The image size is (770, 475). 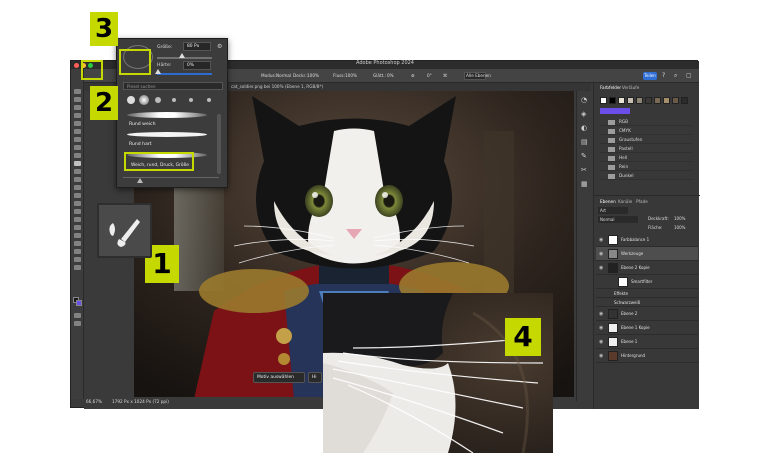 I want to click on crop-tool-icon, so click(x=77, y=131).